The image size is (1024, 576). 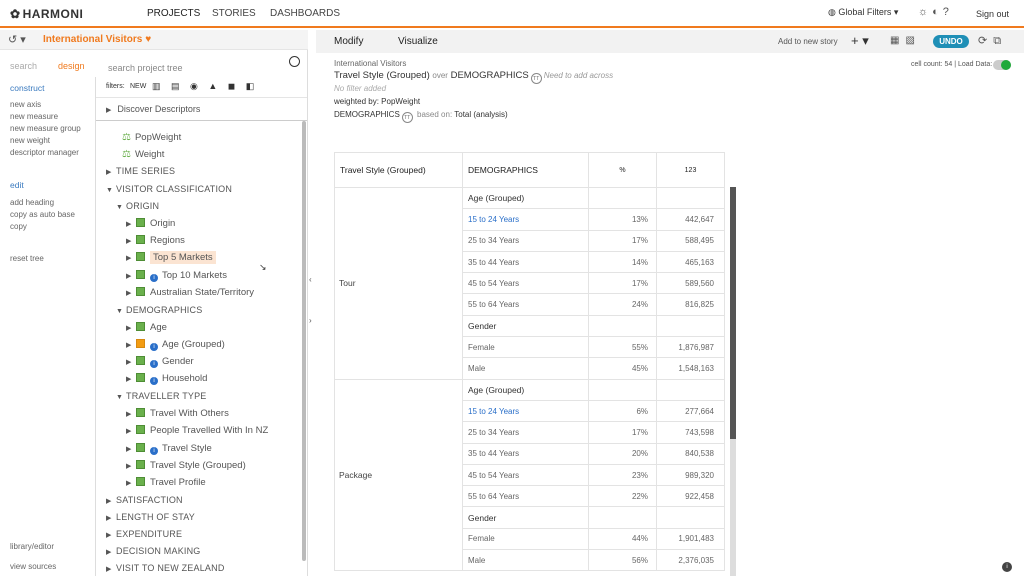 I want to click on tree-node: ▶ Travel With Others, so click(x=177, y=413).